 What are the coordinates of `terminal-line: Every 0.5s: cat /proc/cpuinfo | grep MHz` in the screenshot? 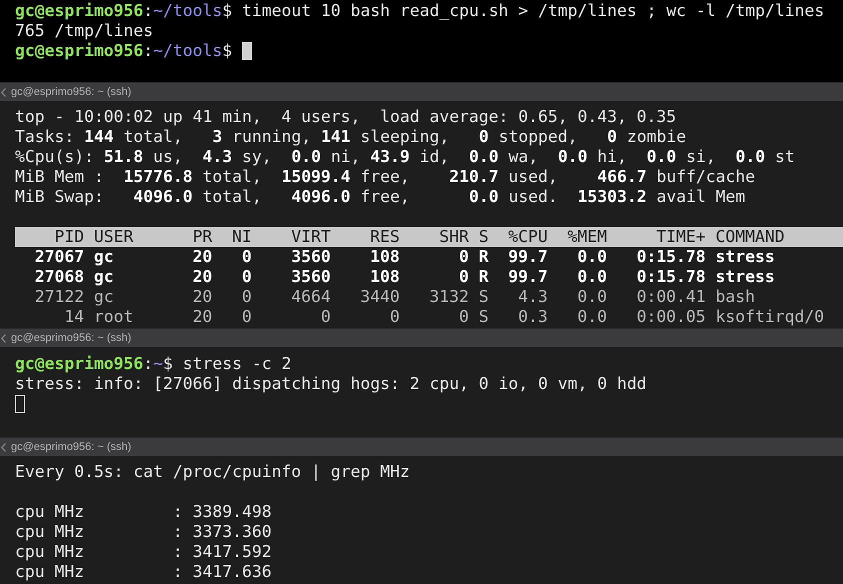 It's located at (212, 472).